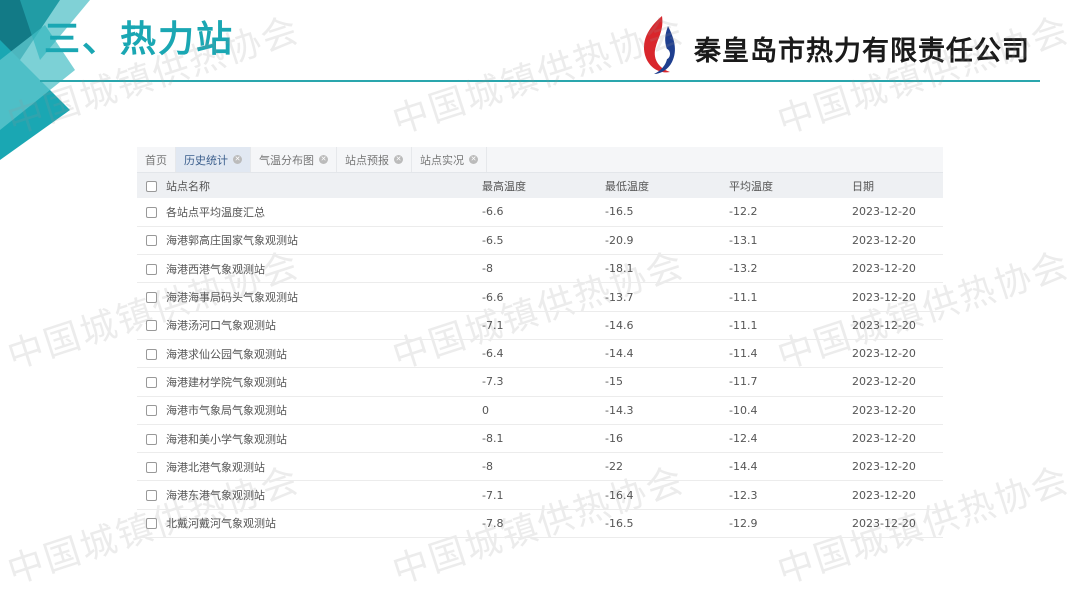  I want to click on tab-home: 首页, so click(156, 159).